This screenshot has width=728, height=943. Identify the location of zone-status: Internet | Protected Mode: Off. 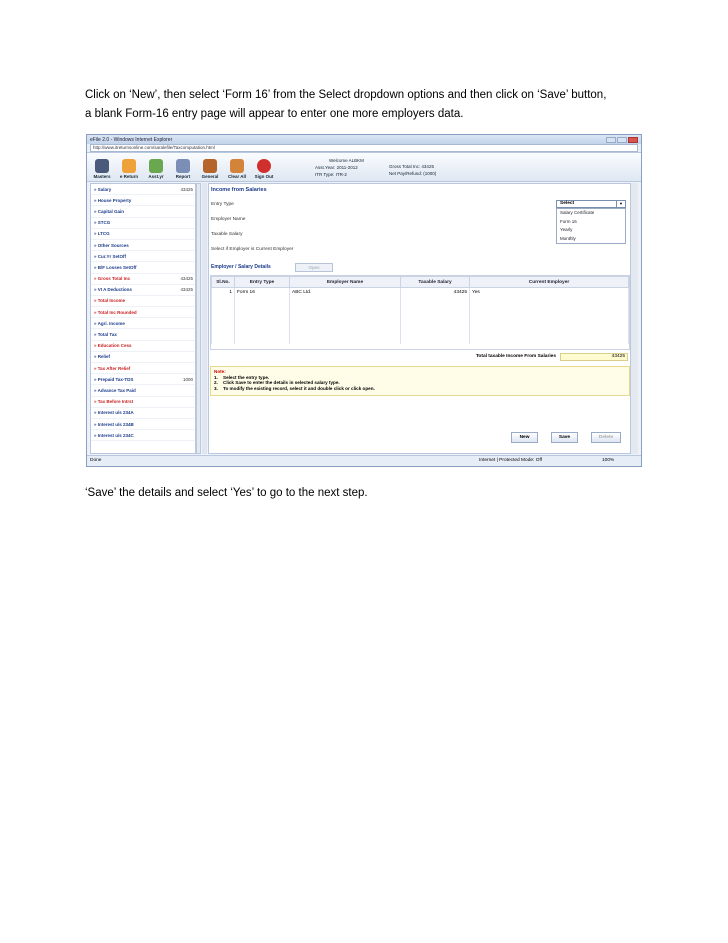
(511, 460).